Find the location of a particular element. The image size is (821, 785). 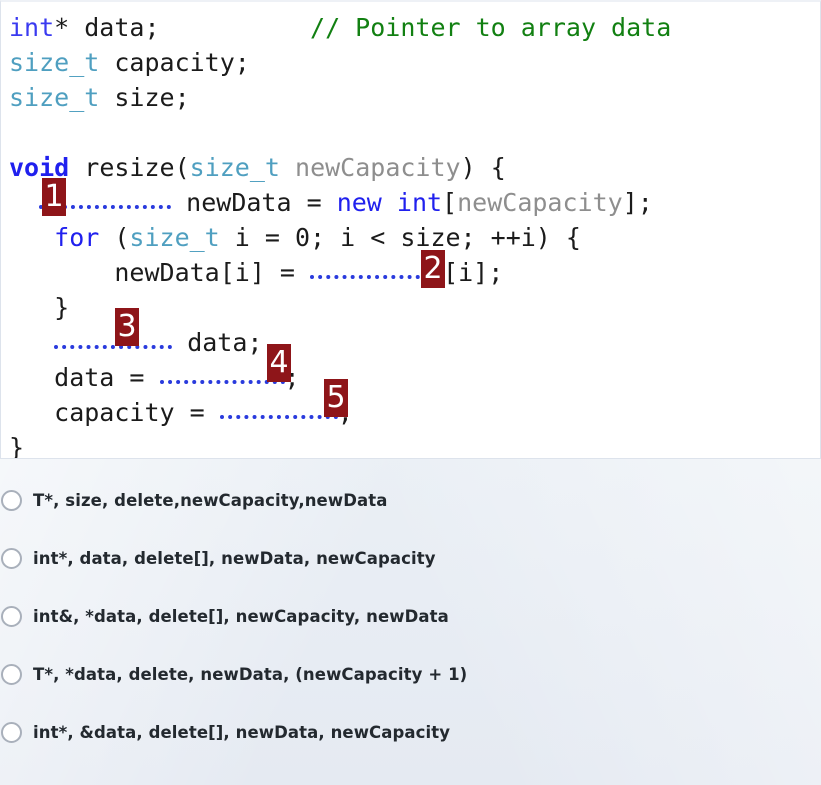

answer-option-a: T*, size, delete,newCapacity,newData is located at coordinates (410, 500).